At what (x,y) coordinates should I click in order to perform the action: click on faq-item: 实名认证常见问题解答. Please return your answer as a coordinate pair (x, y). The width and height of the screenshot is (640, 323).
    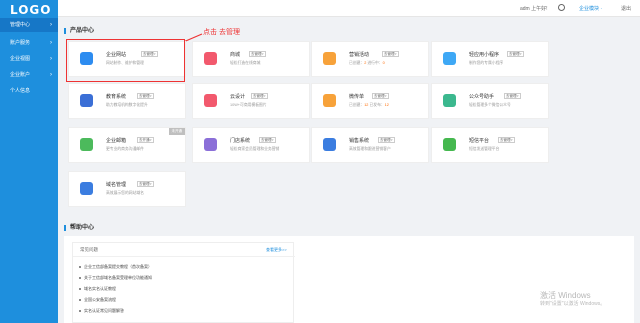
    Looking at the image, I should click on (101, 311).